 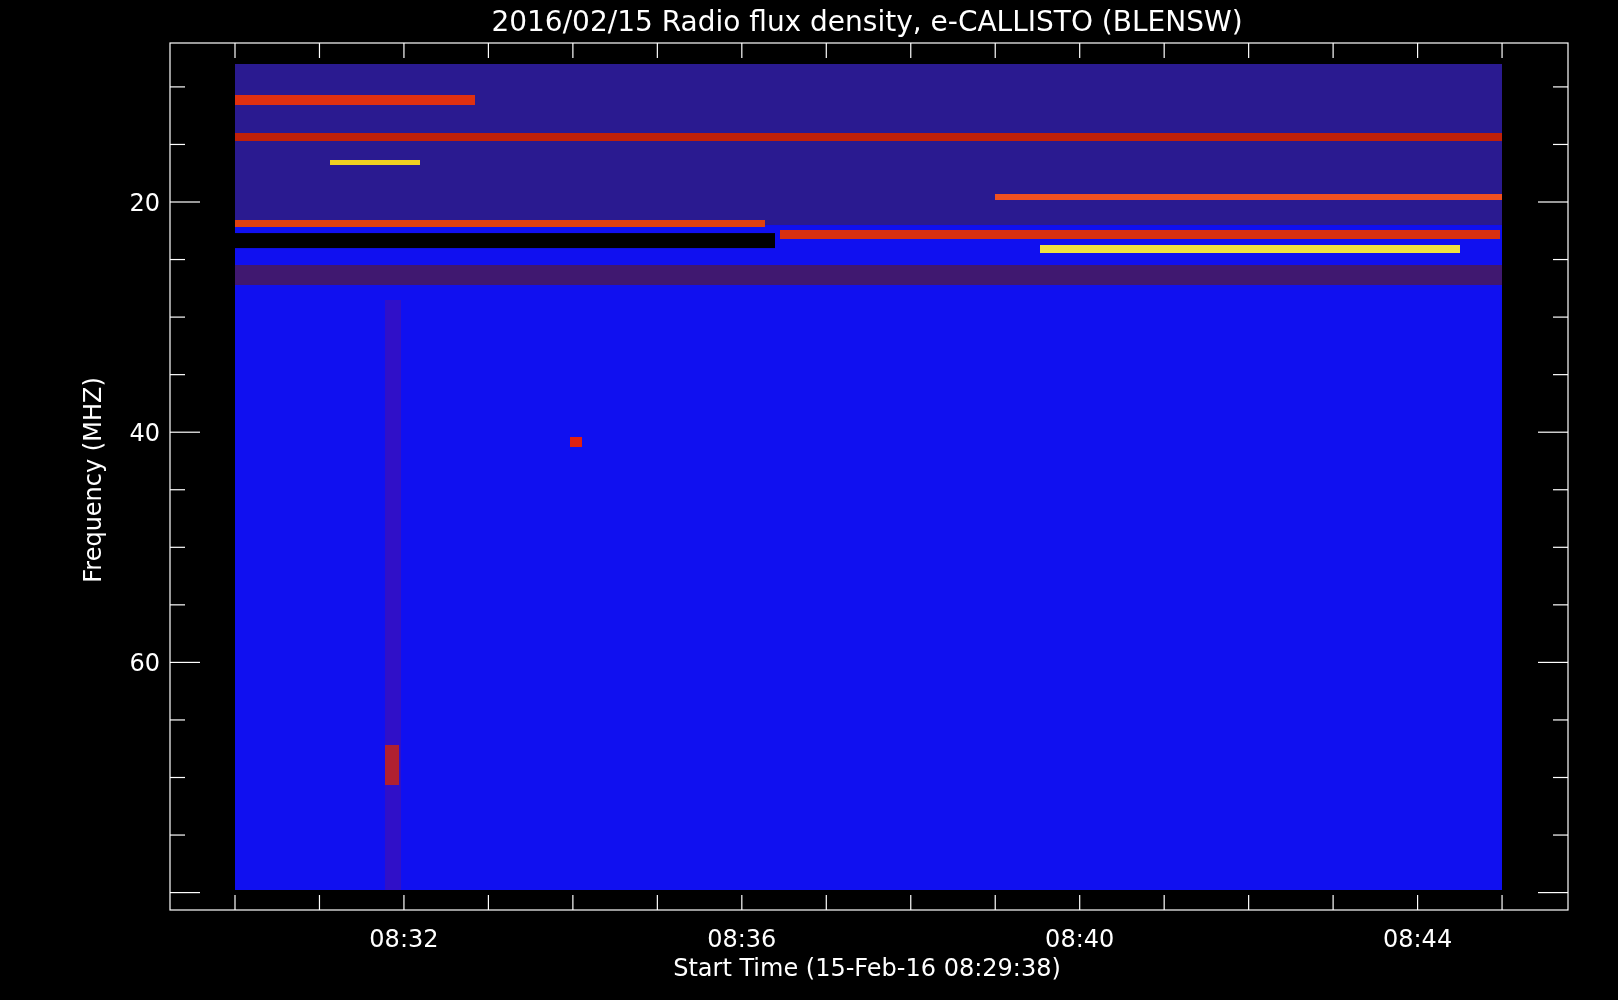 I want to click on axis-title: Frequency (MHZ), so click(x=93, y=480).